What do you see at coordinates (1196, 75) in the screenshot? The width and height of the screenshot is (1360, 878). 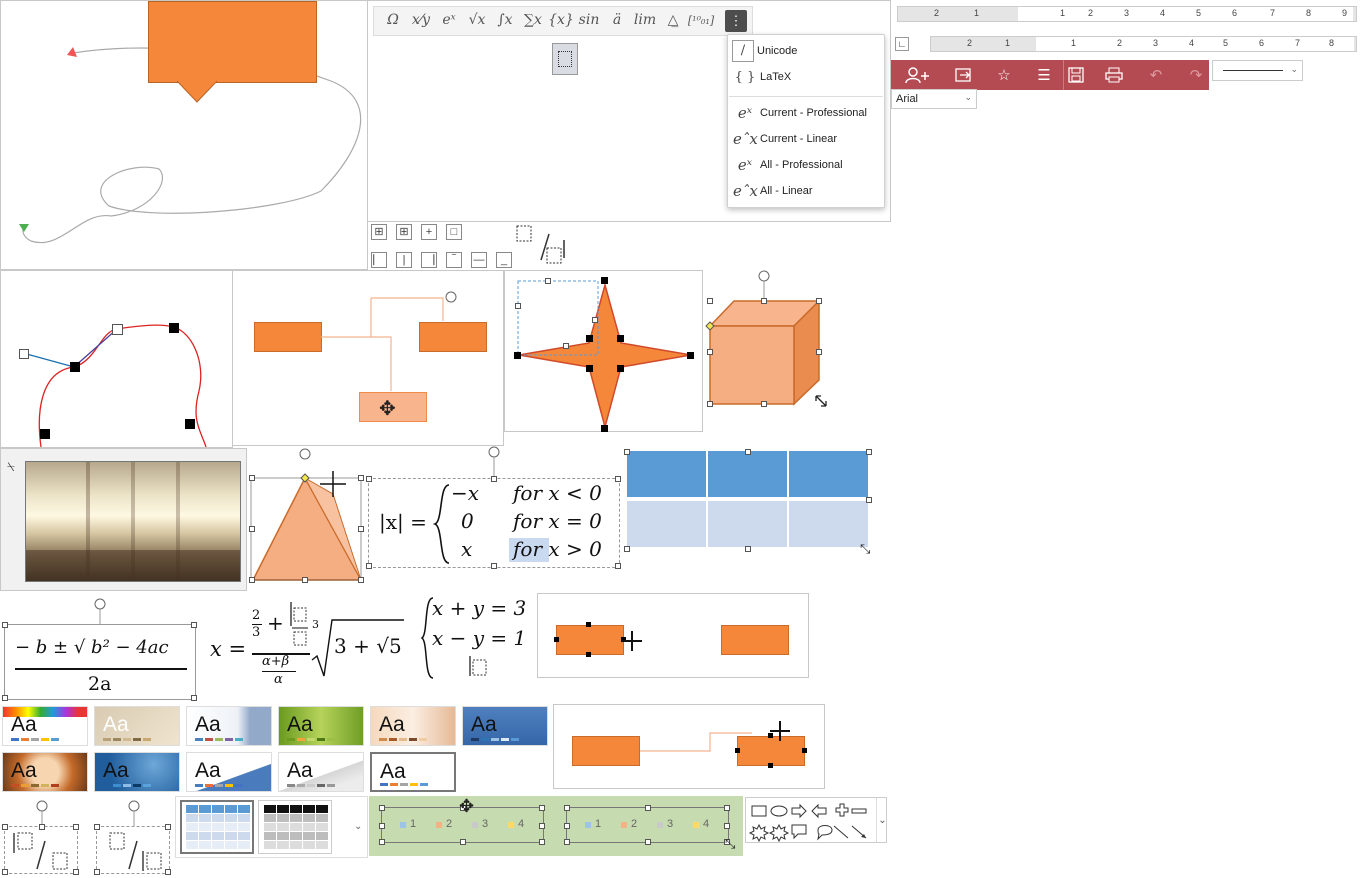 I see `redo-icon: ↷` at bounding box center [1196, 75].